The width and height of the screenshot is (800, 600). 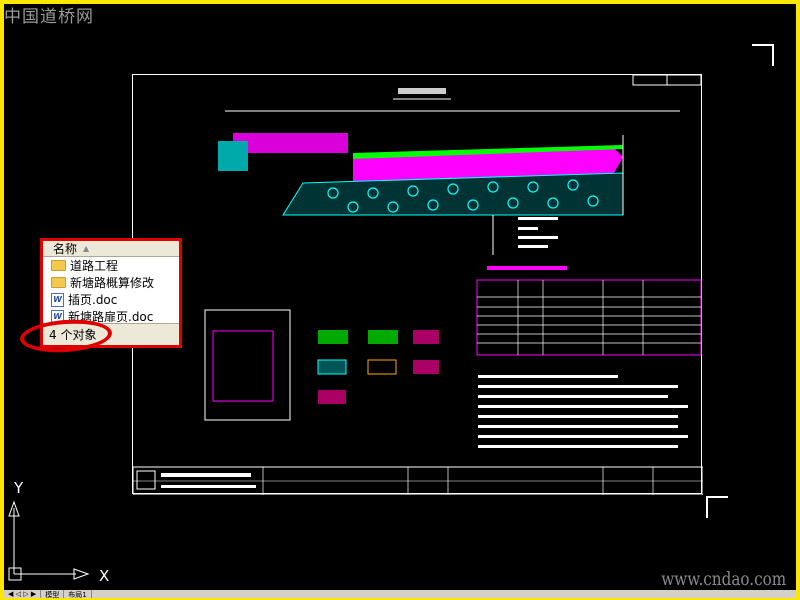 I want to click on watermark-bottom: www.cndao.com, so click(x=723, y=579).